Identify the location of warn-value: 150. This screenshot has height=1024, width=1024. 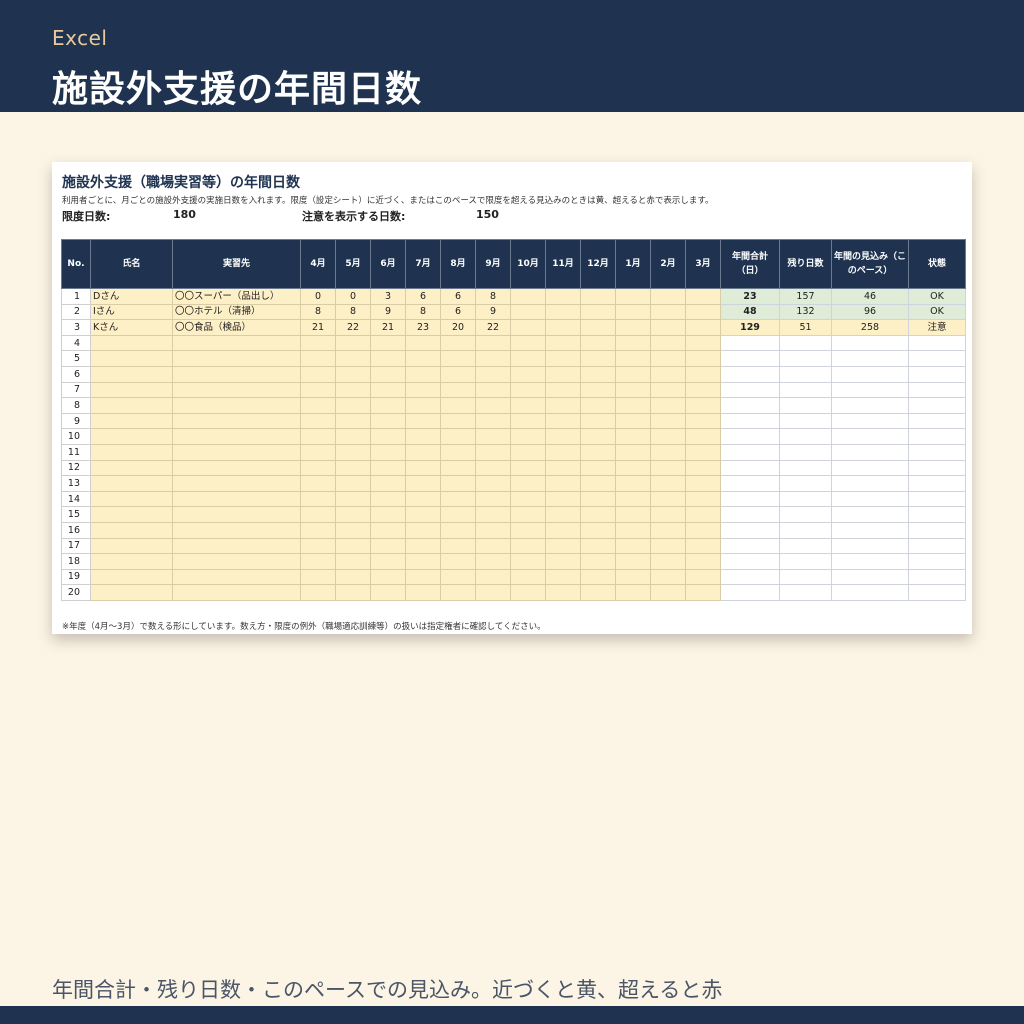
(487, 214).